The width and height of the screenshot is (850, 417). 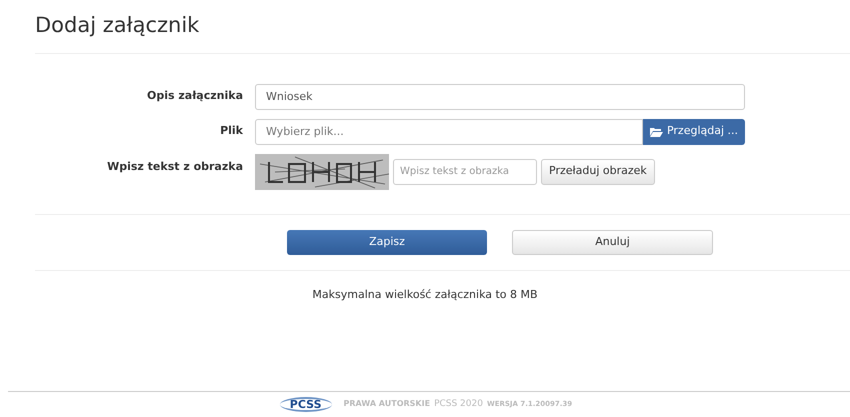 What do you see at coordinates (387, 404) in the screenshot?
I see `copyright-label: PRAWA AUTORSKIE` at bounding box center [387, 404].